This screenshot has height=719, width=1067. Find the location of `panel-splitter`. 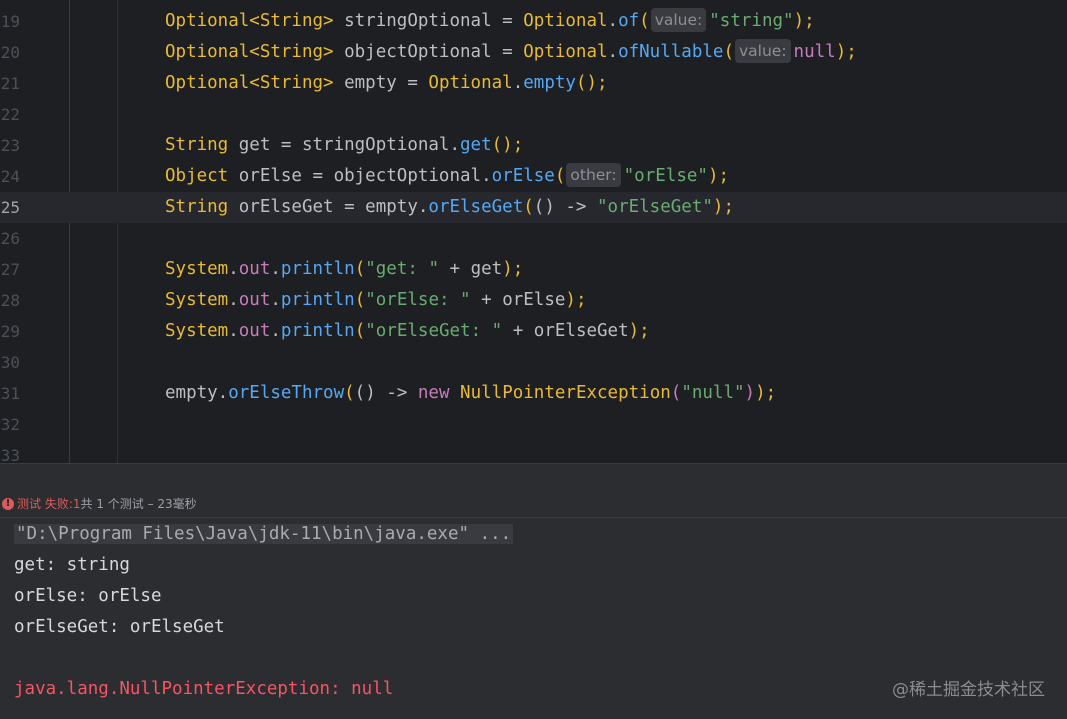

panel-splitter is located at coordinates (533, 477).